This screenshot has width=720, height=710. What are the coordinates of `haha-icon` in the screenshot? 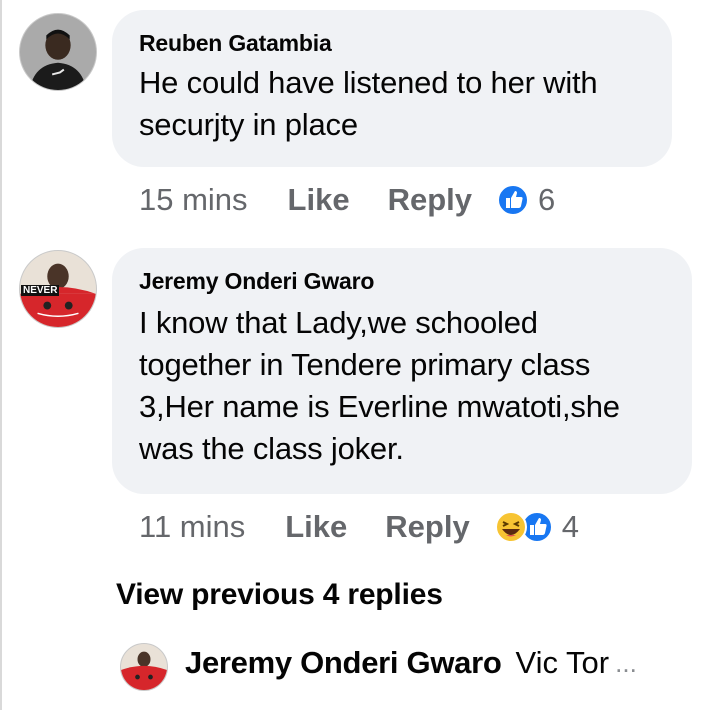 It's located at (511, 527).